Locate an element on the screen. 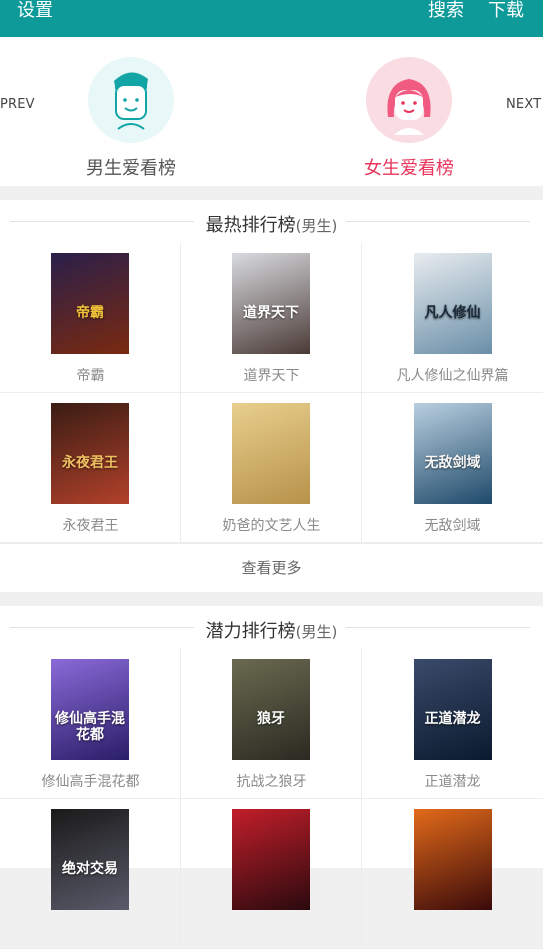 The width and height of the screenshot is (543, 949). section-title: 最热排行榜(男生) is located at coordinates (271, 224).